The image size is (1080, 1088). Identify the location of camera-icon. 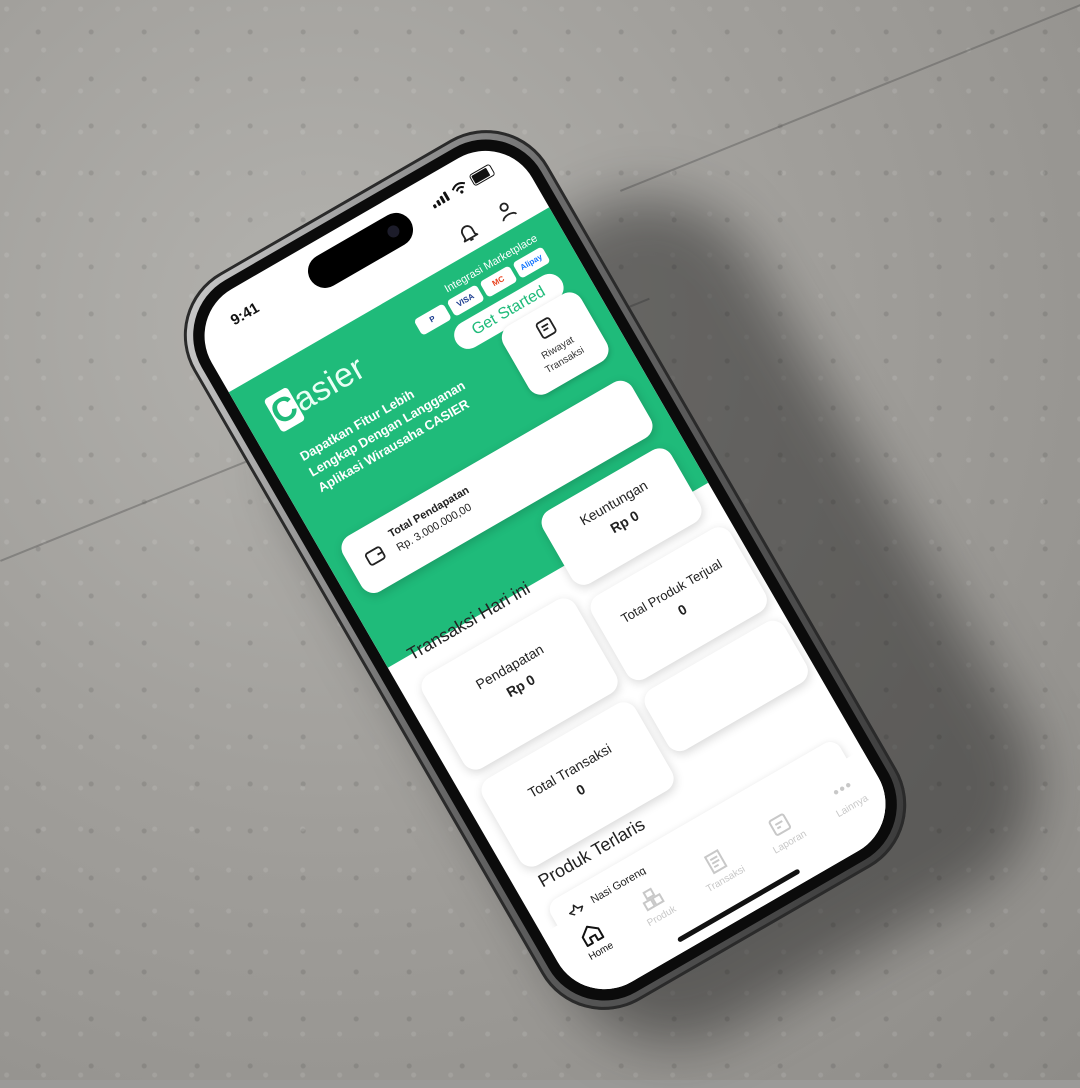
(393, 231).